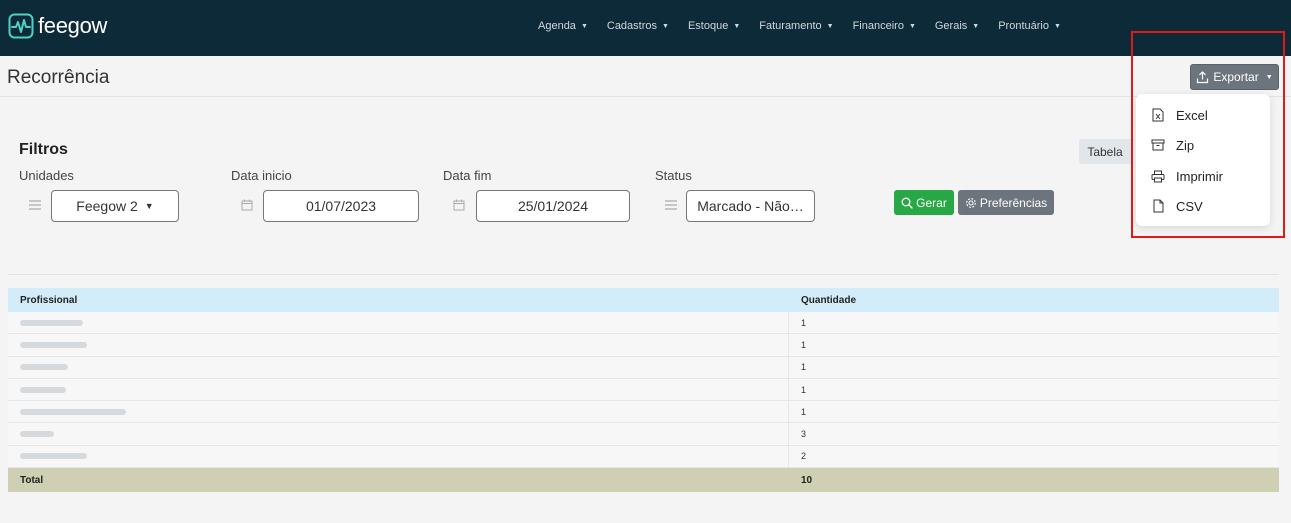  Describe the element at coordinates (804, 456) in the screenshot. I see `quantidade-cell: 2` at that location.